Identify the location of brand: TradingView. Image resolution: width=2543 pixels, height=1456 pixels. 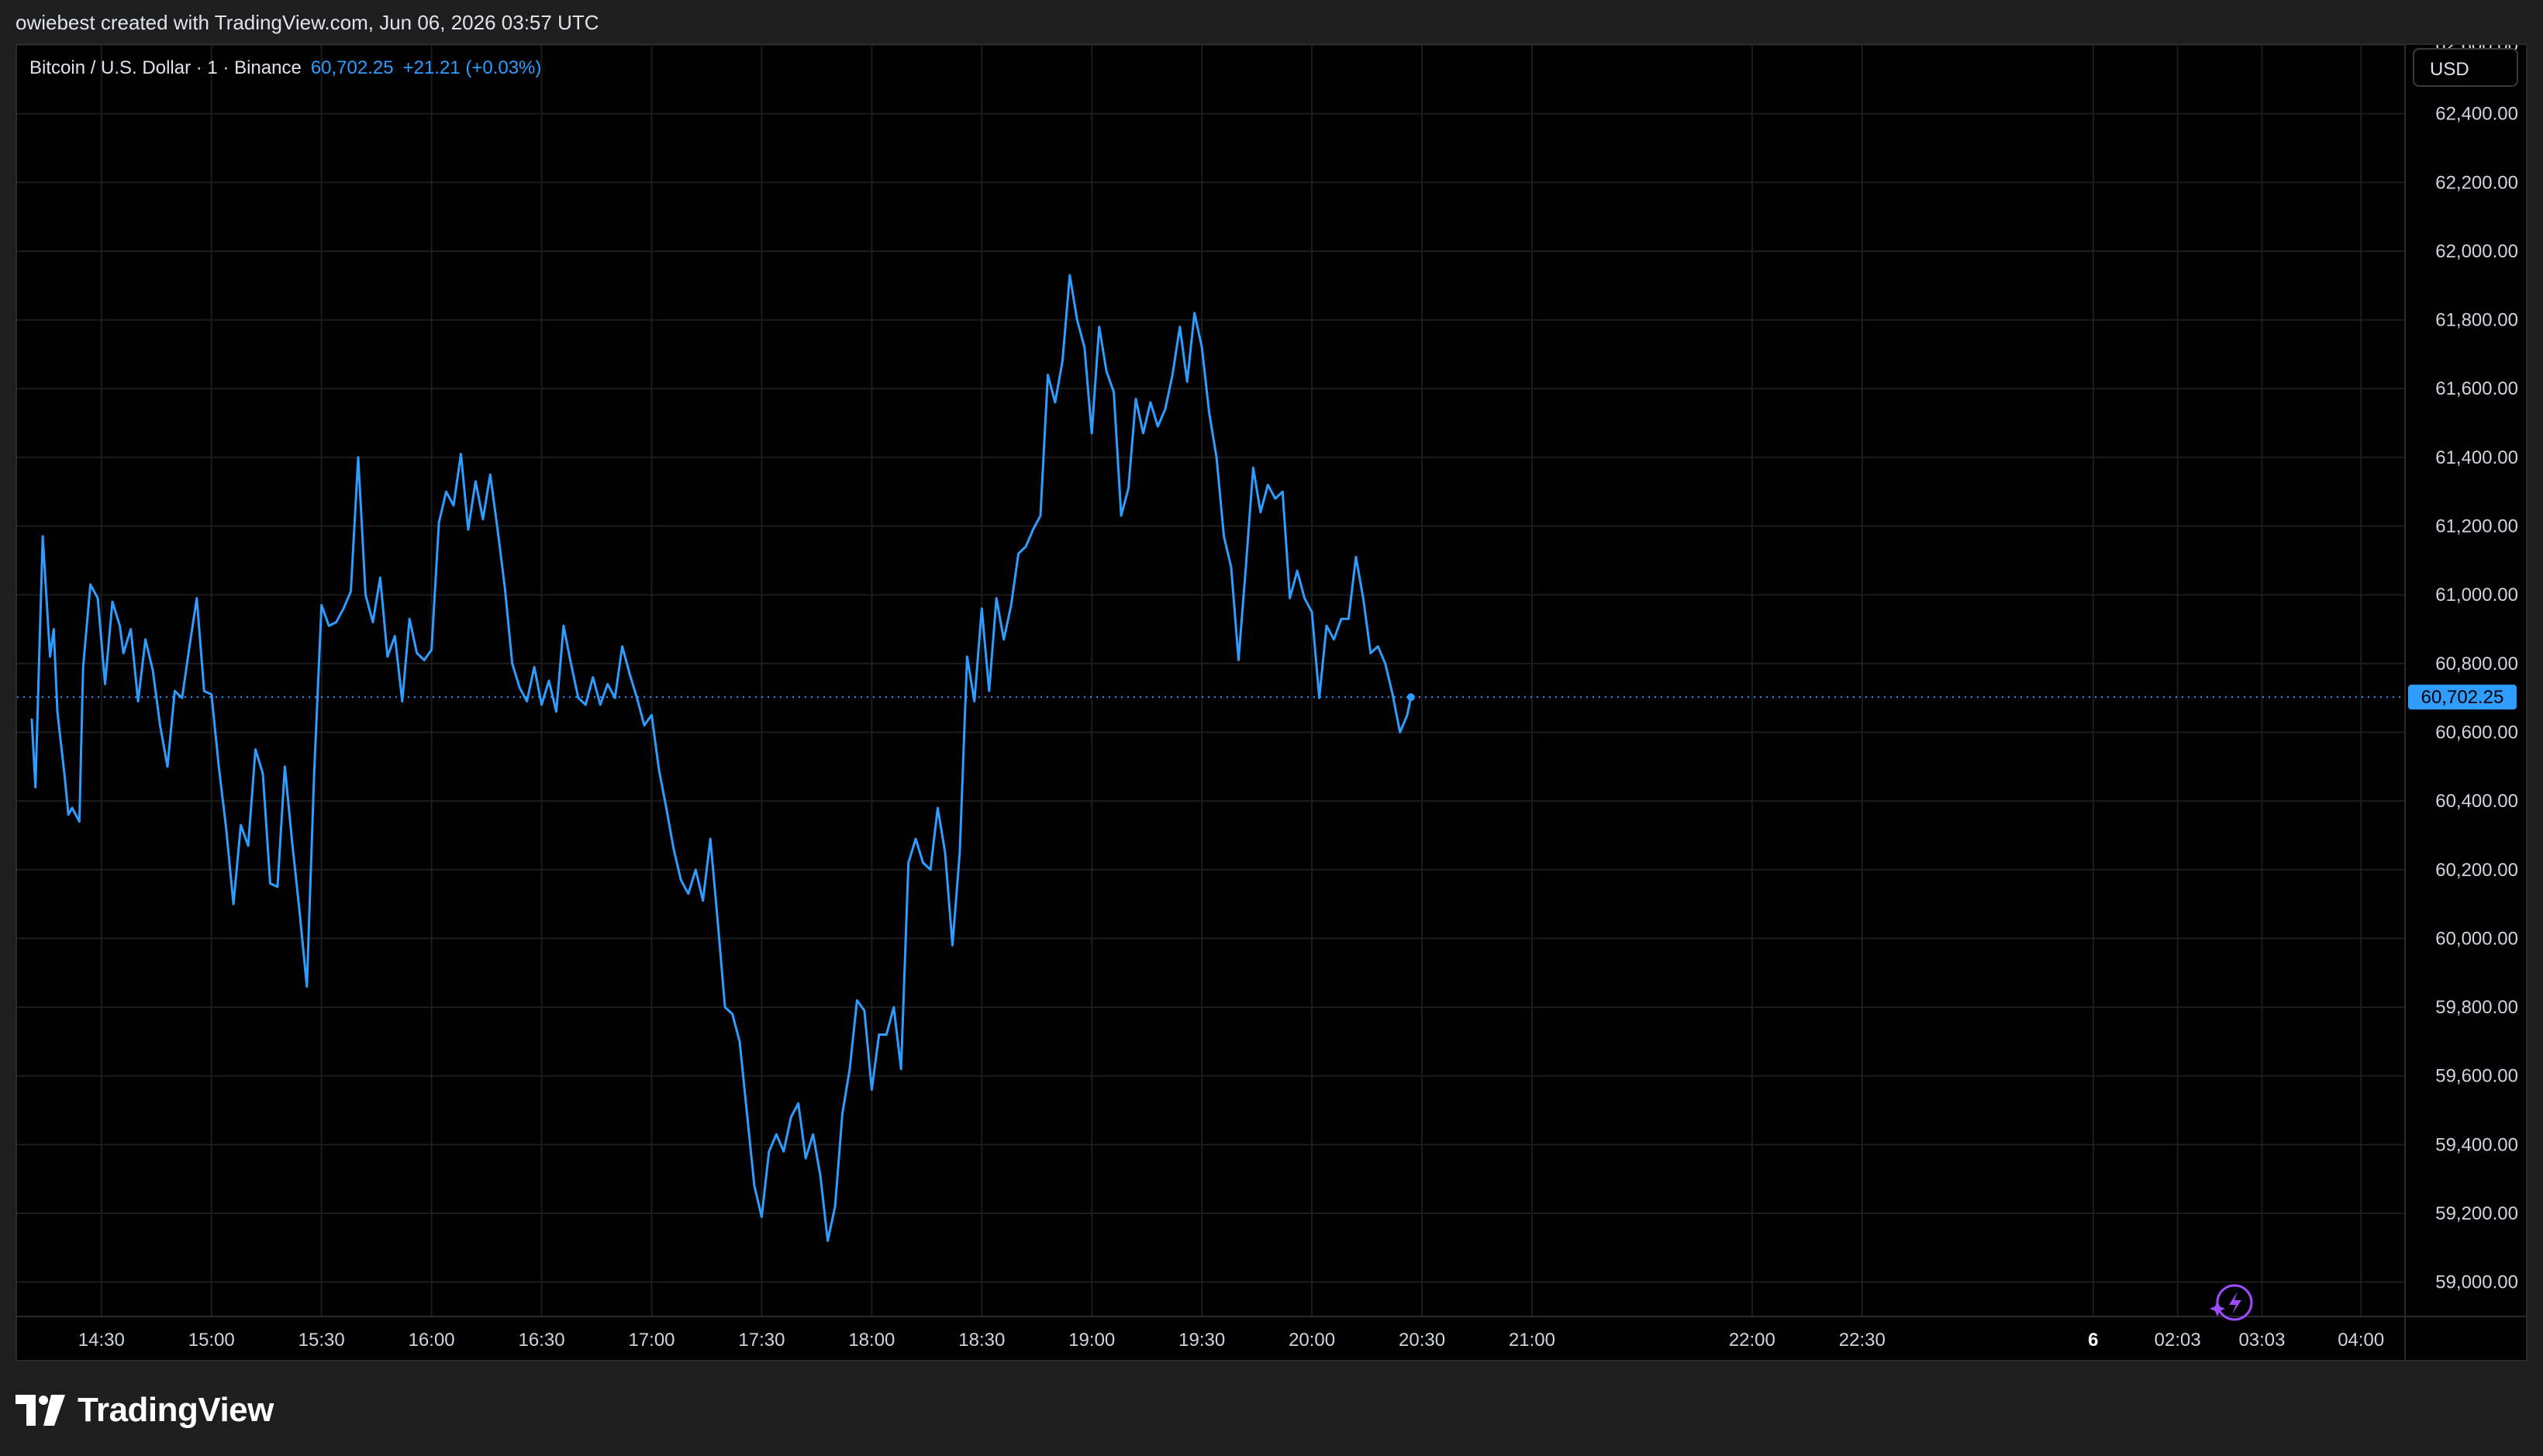
(145, 1410).